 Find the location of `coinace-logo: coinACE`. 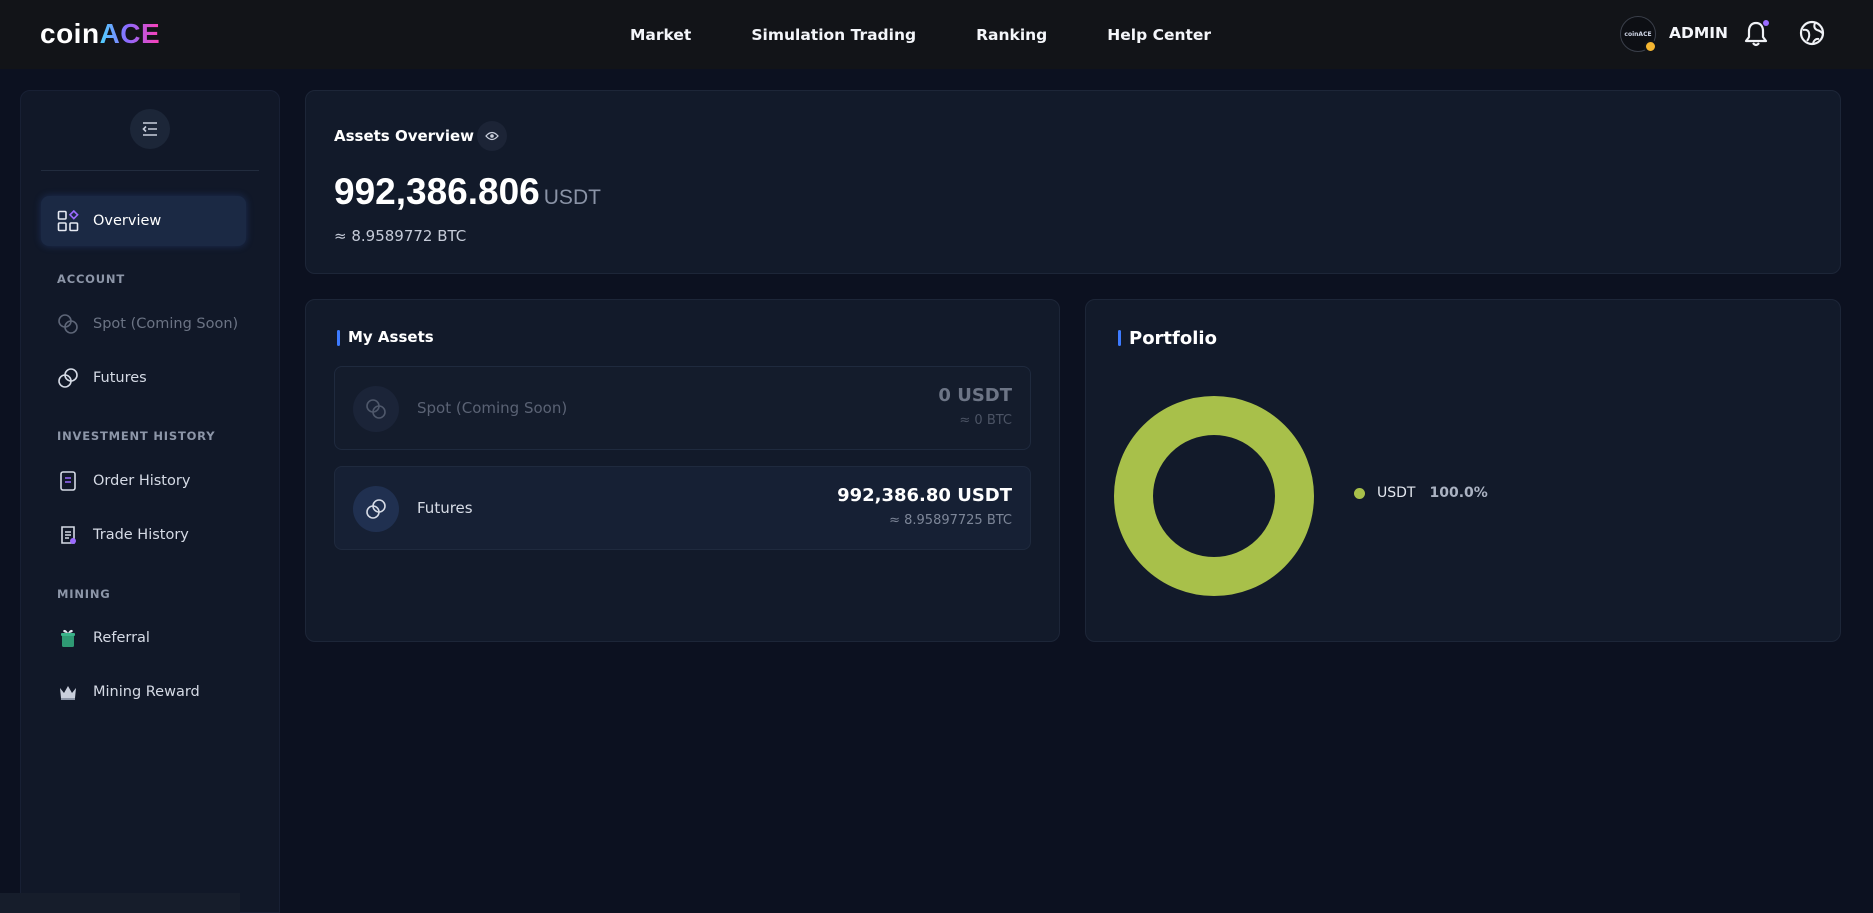

coinace-logo: coinACE is located at coordinates (100, 34).